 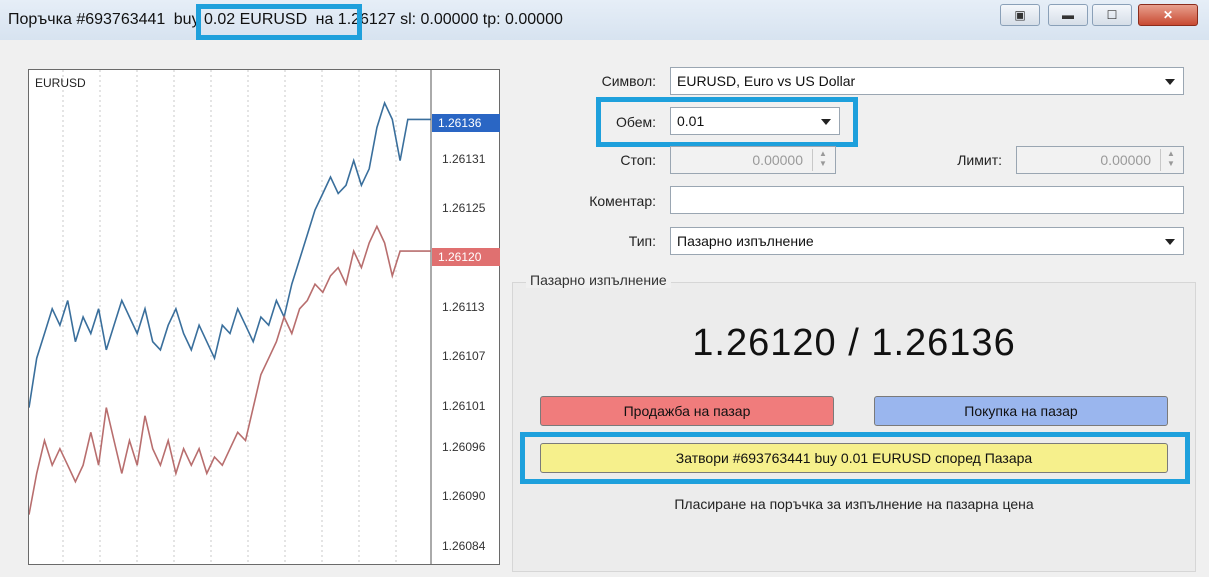 I want to click on comment-input, so click(x=927, y=200).